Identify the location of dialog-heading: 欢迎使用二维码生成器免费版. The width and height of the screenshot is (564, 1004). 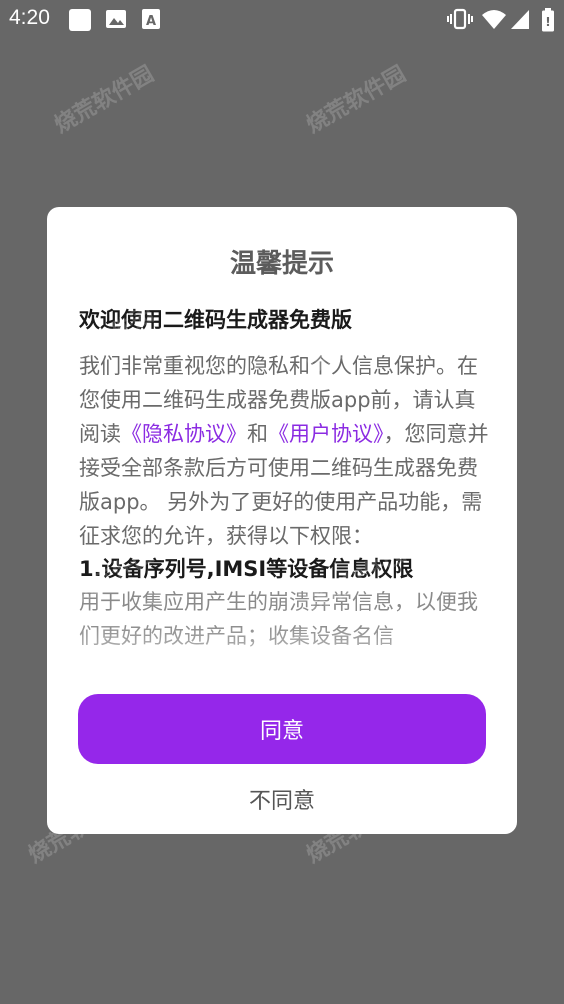
(215, 320).